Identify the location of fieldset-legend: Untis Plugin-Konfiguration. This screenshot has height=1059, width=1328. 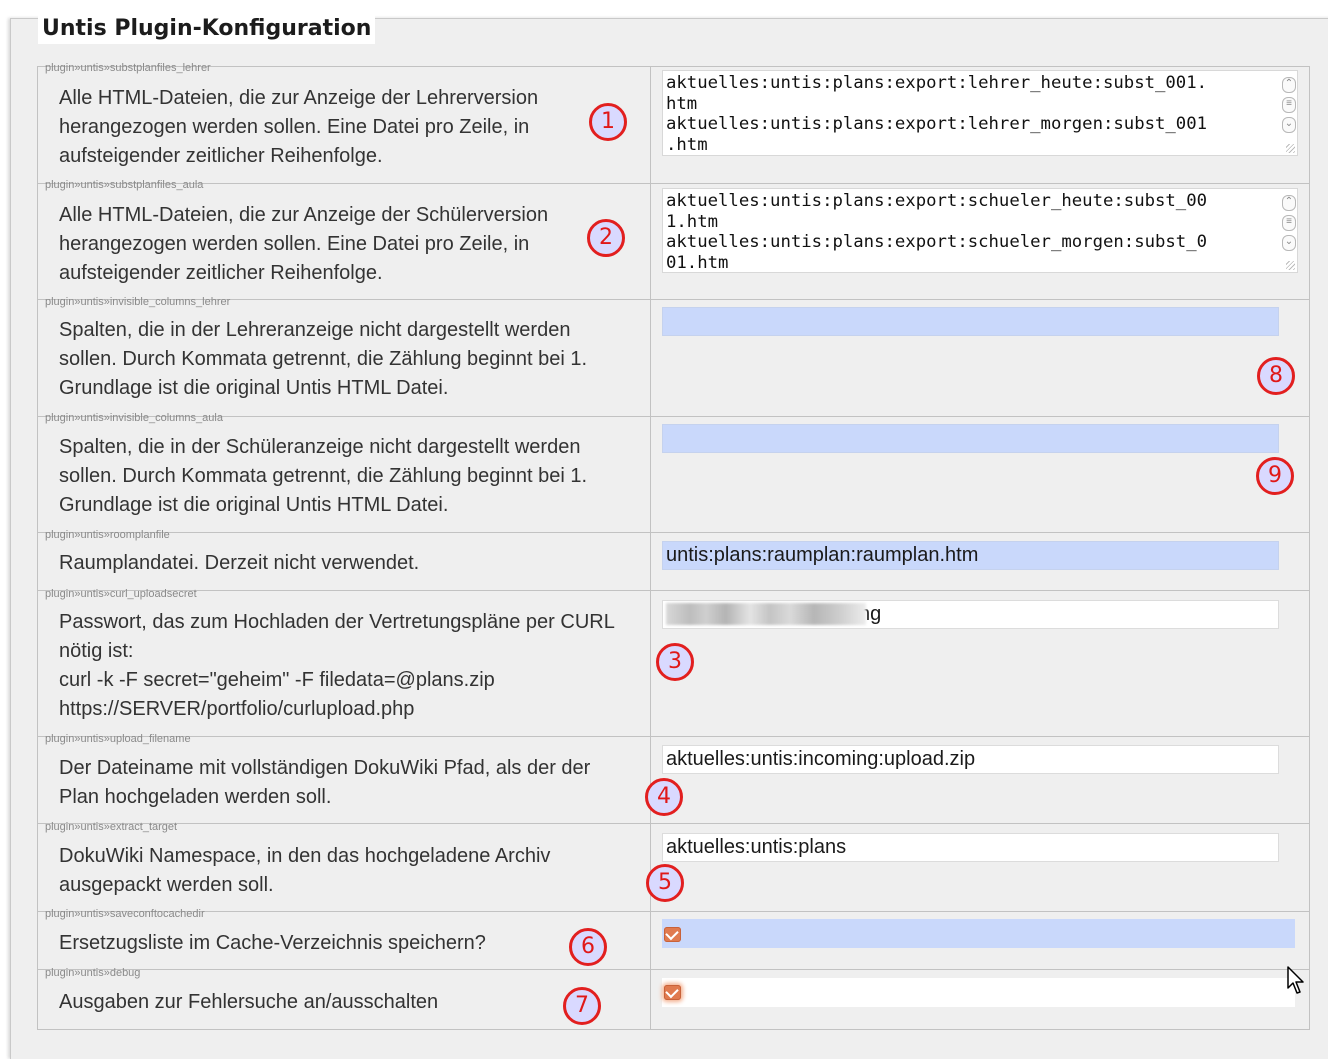
(207, 29).